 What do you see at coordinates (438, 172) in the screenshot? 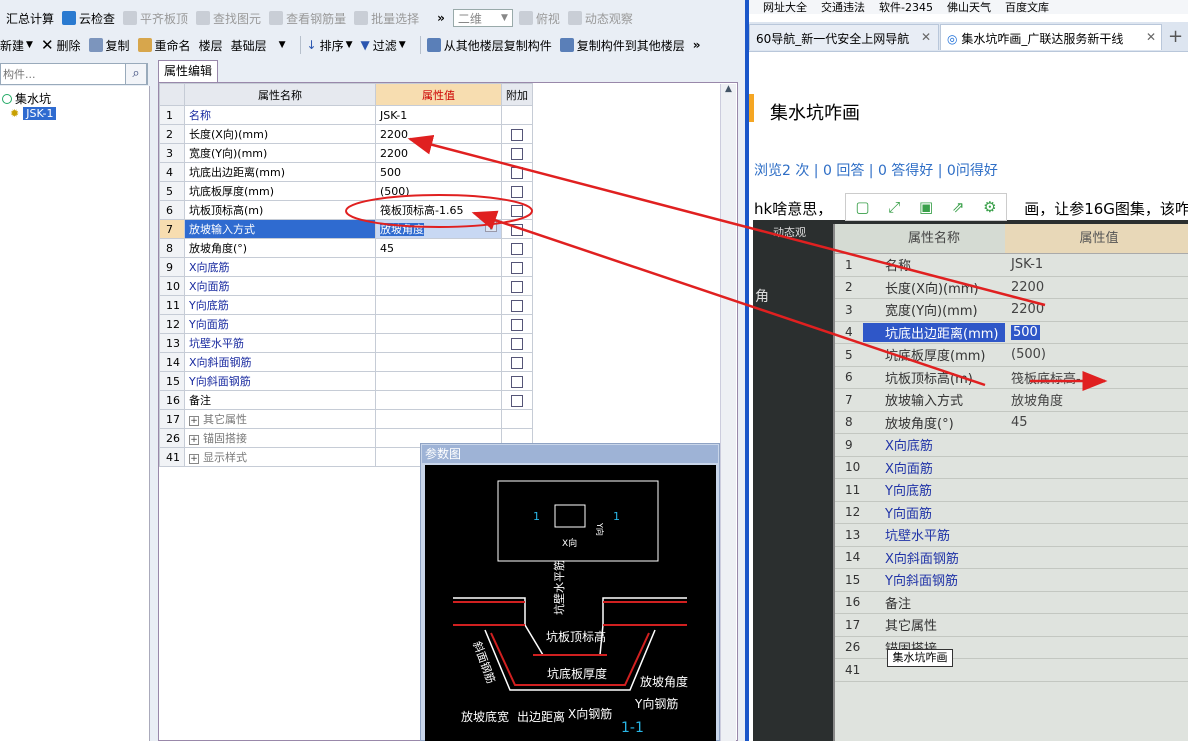
I see `property-value-cell: 500` at bounding box center [438, 172].